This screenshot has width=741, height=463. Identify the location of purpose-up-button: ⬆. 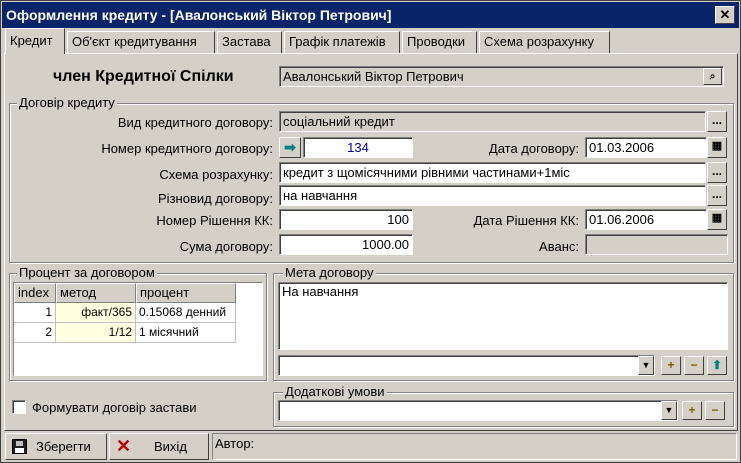
(717, 365).